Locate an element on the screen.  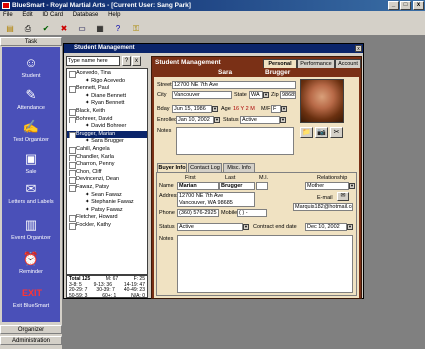
family-row: Black, Keith is located at coordinates (107, 112).